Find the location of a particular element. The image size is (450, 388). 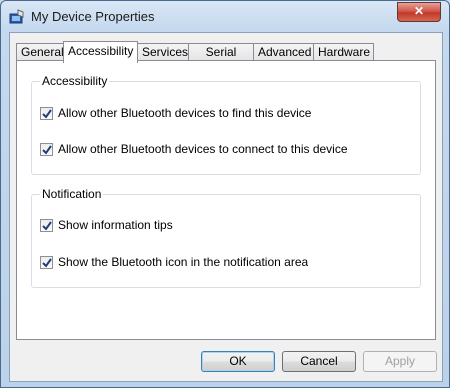

information-tips-option: Show information tips is located at coordinates (106, 225).